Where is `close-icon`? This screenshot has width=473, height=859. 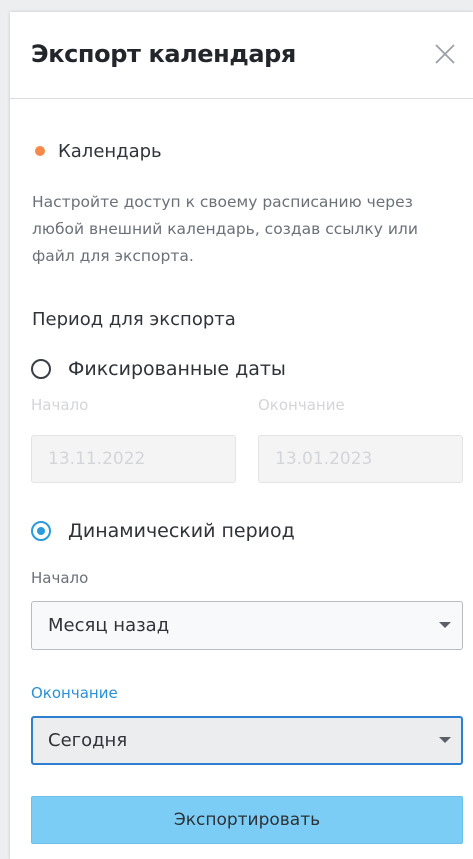 close-icon is located at coordinates (445, 54).